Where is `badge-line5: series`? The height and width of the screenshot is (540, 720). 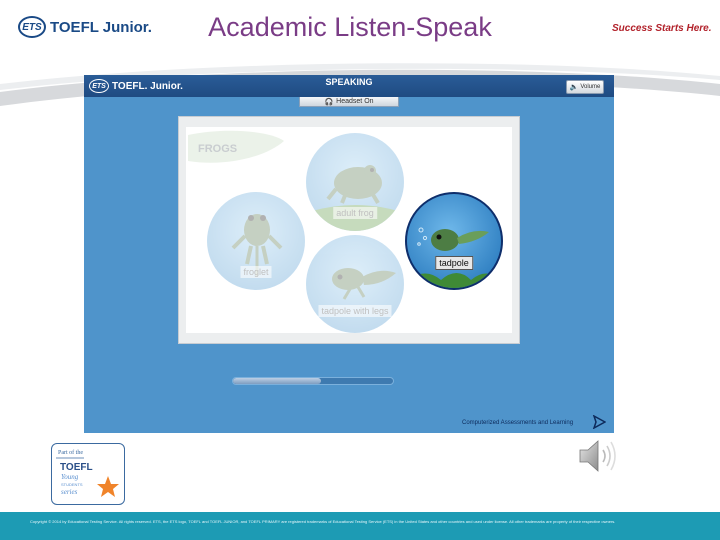
badge-line5: series is located at coordinates (69, 492).